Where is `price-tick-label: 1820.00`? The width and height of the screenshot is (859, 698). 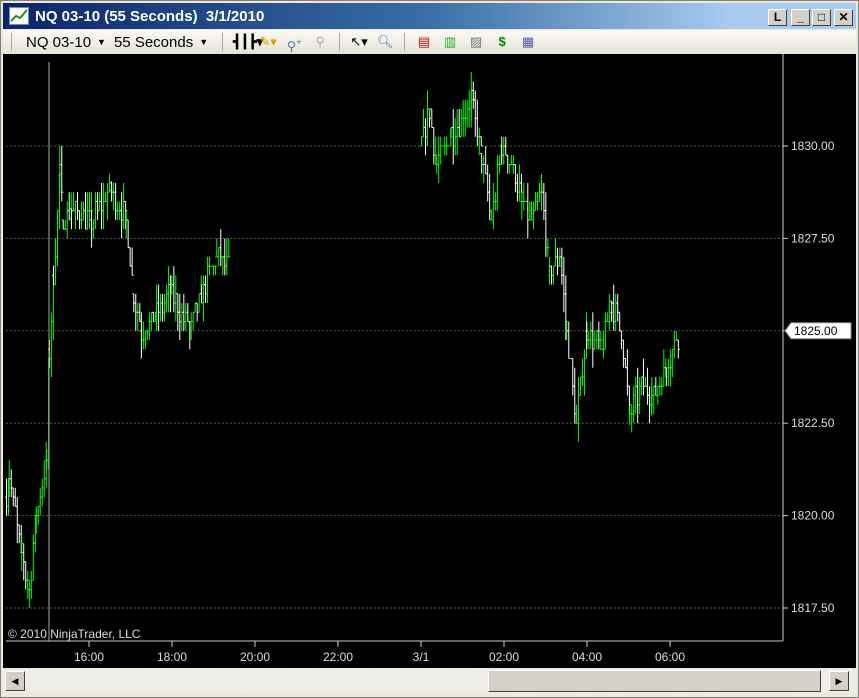 price-tick-label: 1820.00 is located at coordinates (813, 516).